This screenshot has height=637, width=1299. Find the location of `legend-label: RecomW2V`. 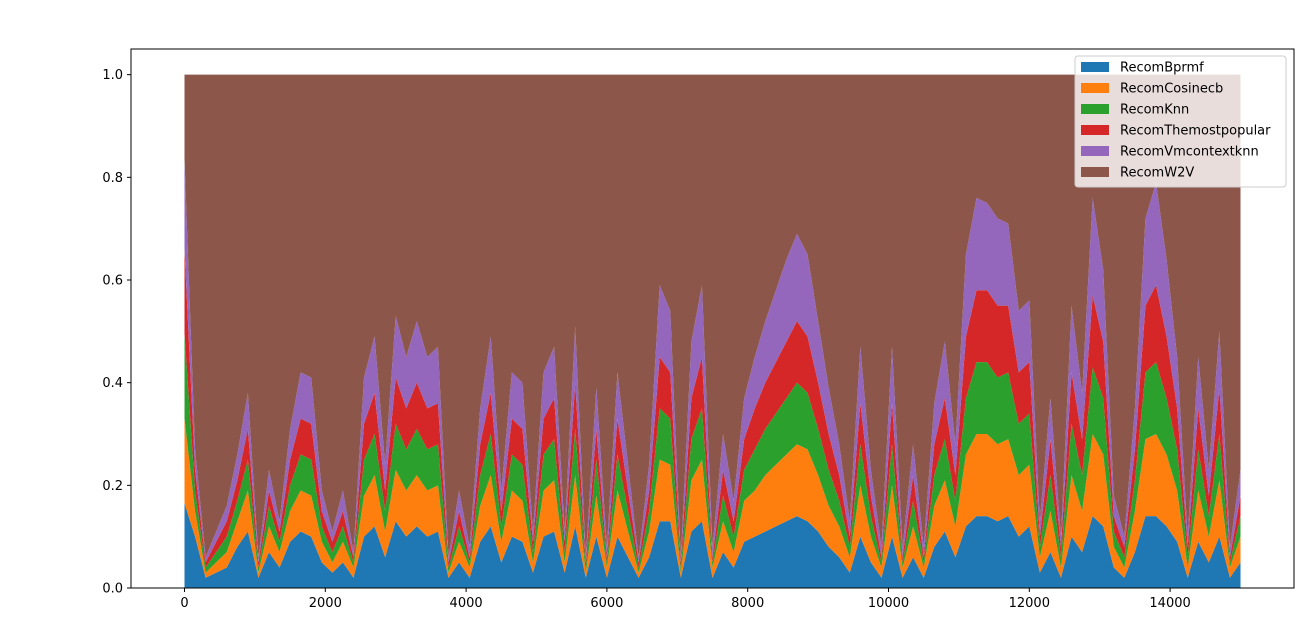

legend-label: RecomW2V is located at coordinates (1157, 173).